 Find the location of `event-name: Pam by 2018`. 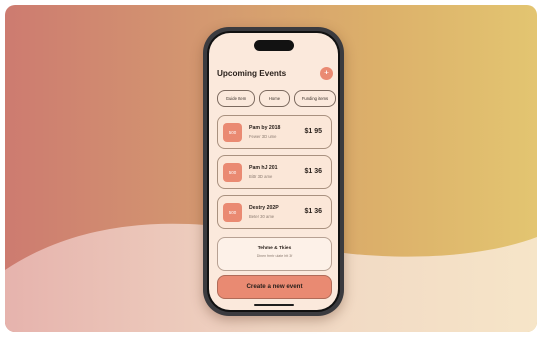

event-name: Pam by 2018 is located at coordinates (265, 128).